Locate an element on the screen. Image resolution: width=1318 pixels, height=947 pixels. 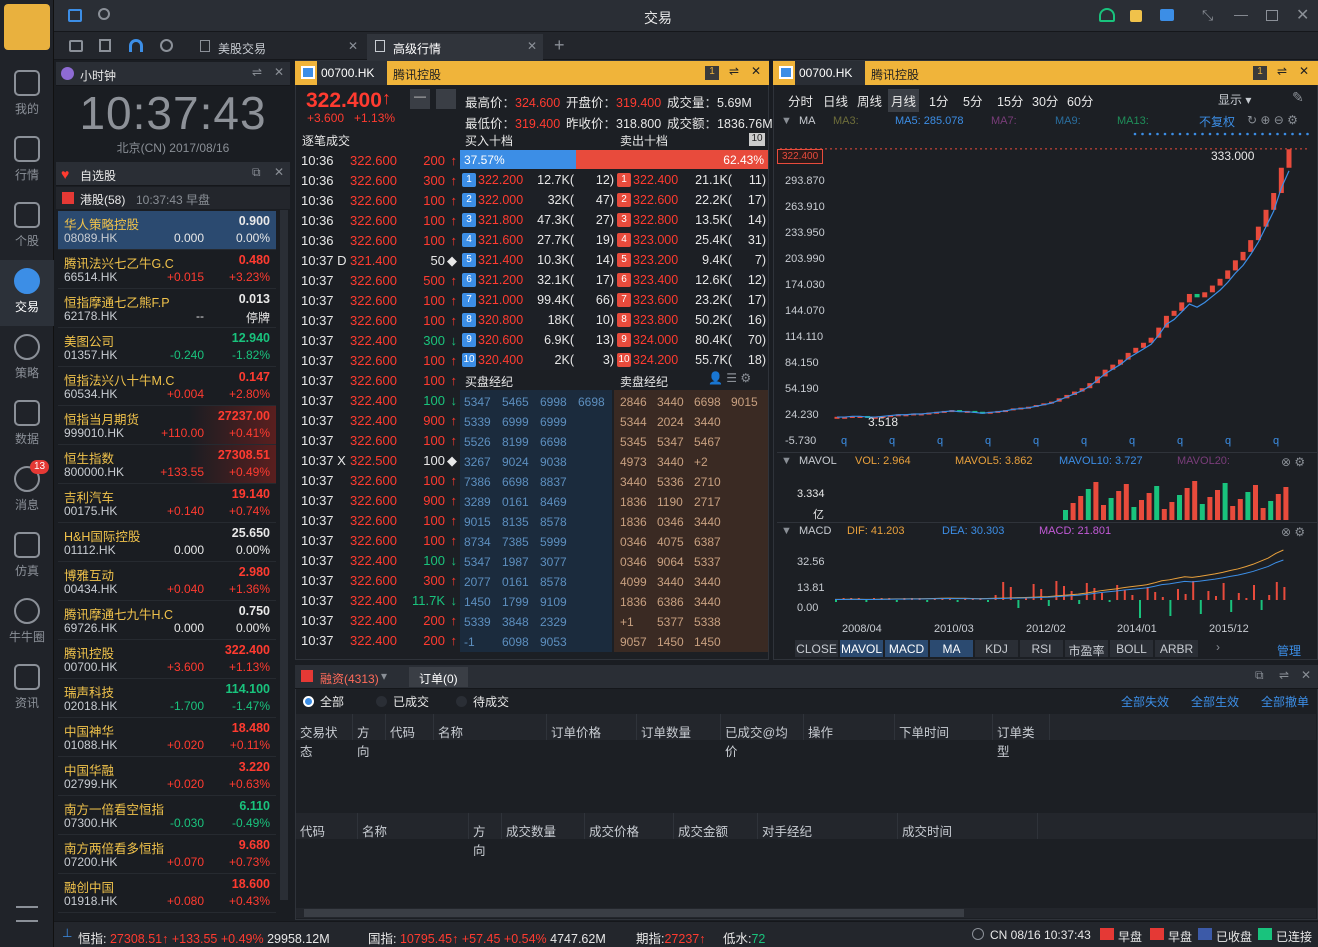
period-6: 15分 is located at coordinates (1010, 100).